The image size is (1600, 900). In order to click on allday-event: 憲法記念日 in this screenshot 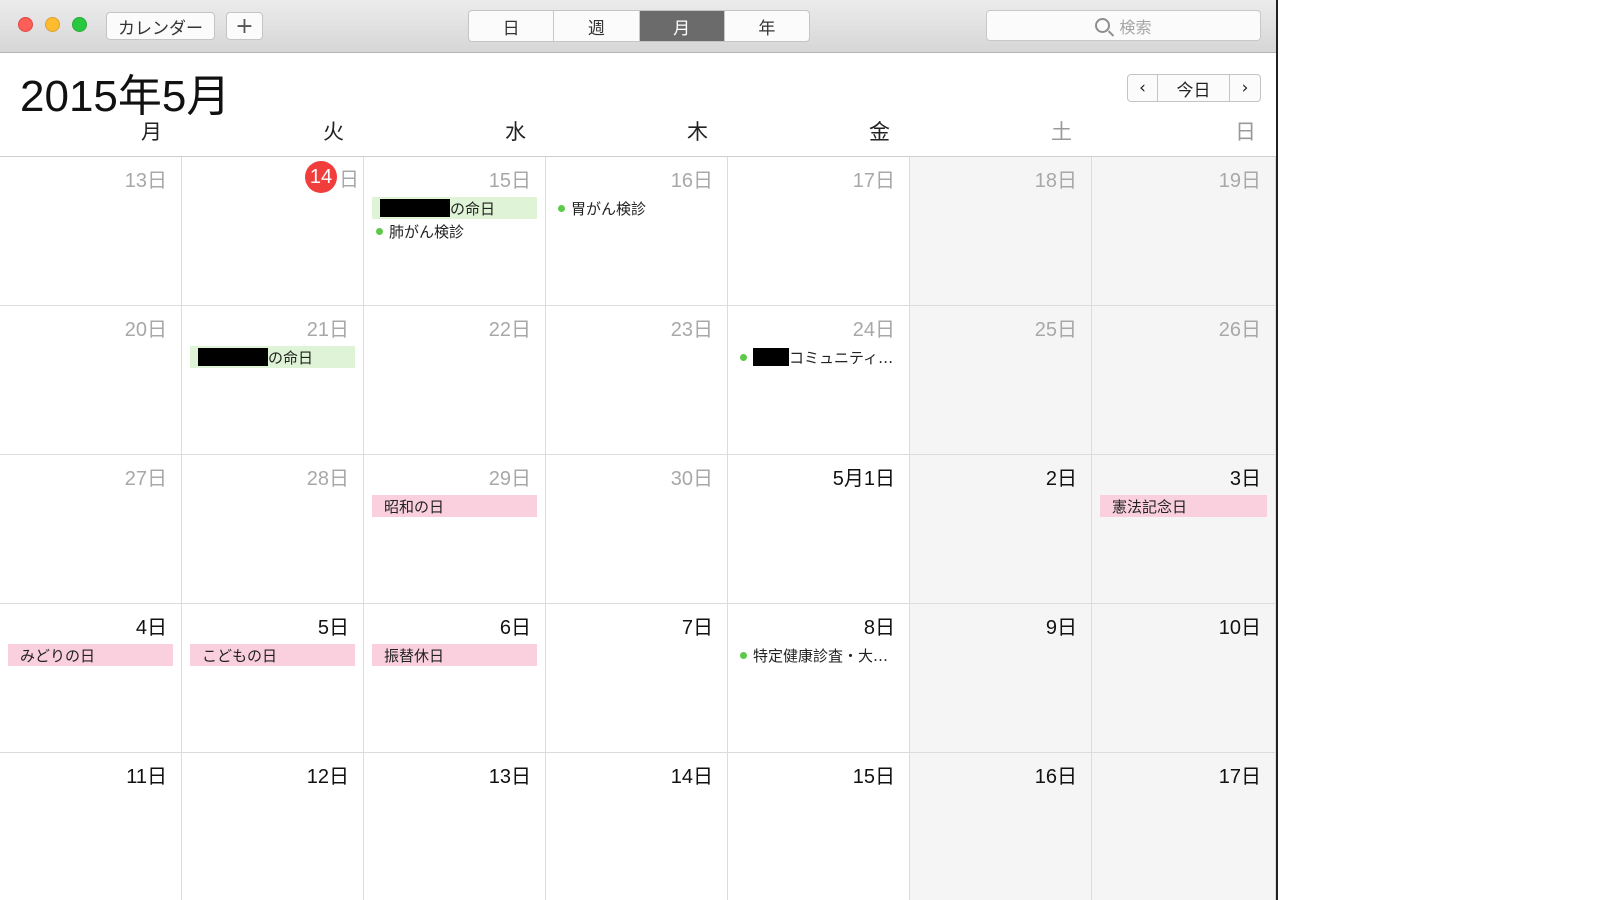, I will do `click(1183, 506)`.